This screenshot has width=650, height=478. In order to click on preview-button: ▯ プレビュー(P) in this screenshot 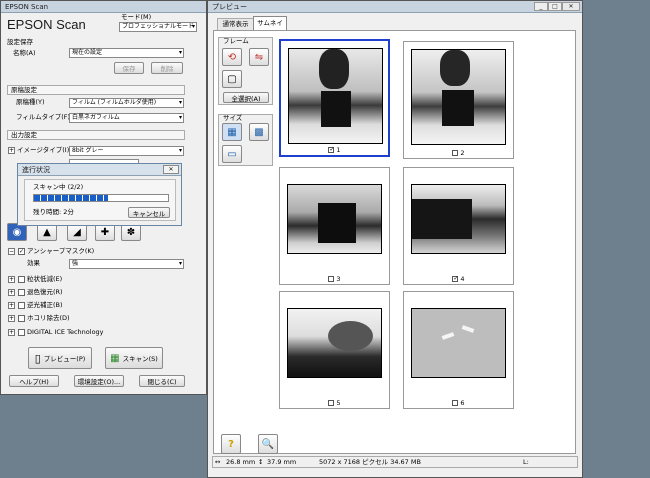, I will do `click(60, 358)`.